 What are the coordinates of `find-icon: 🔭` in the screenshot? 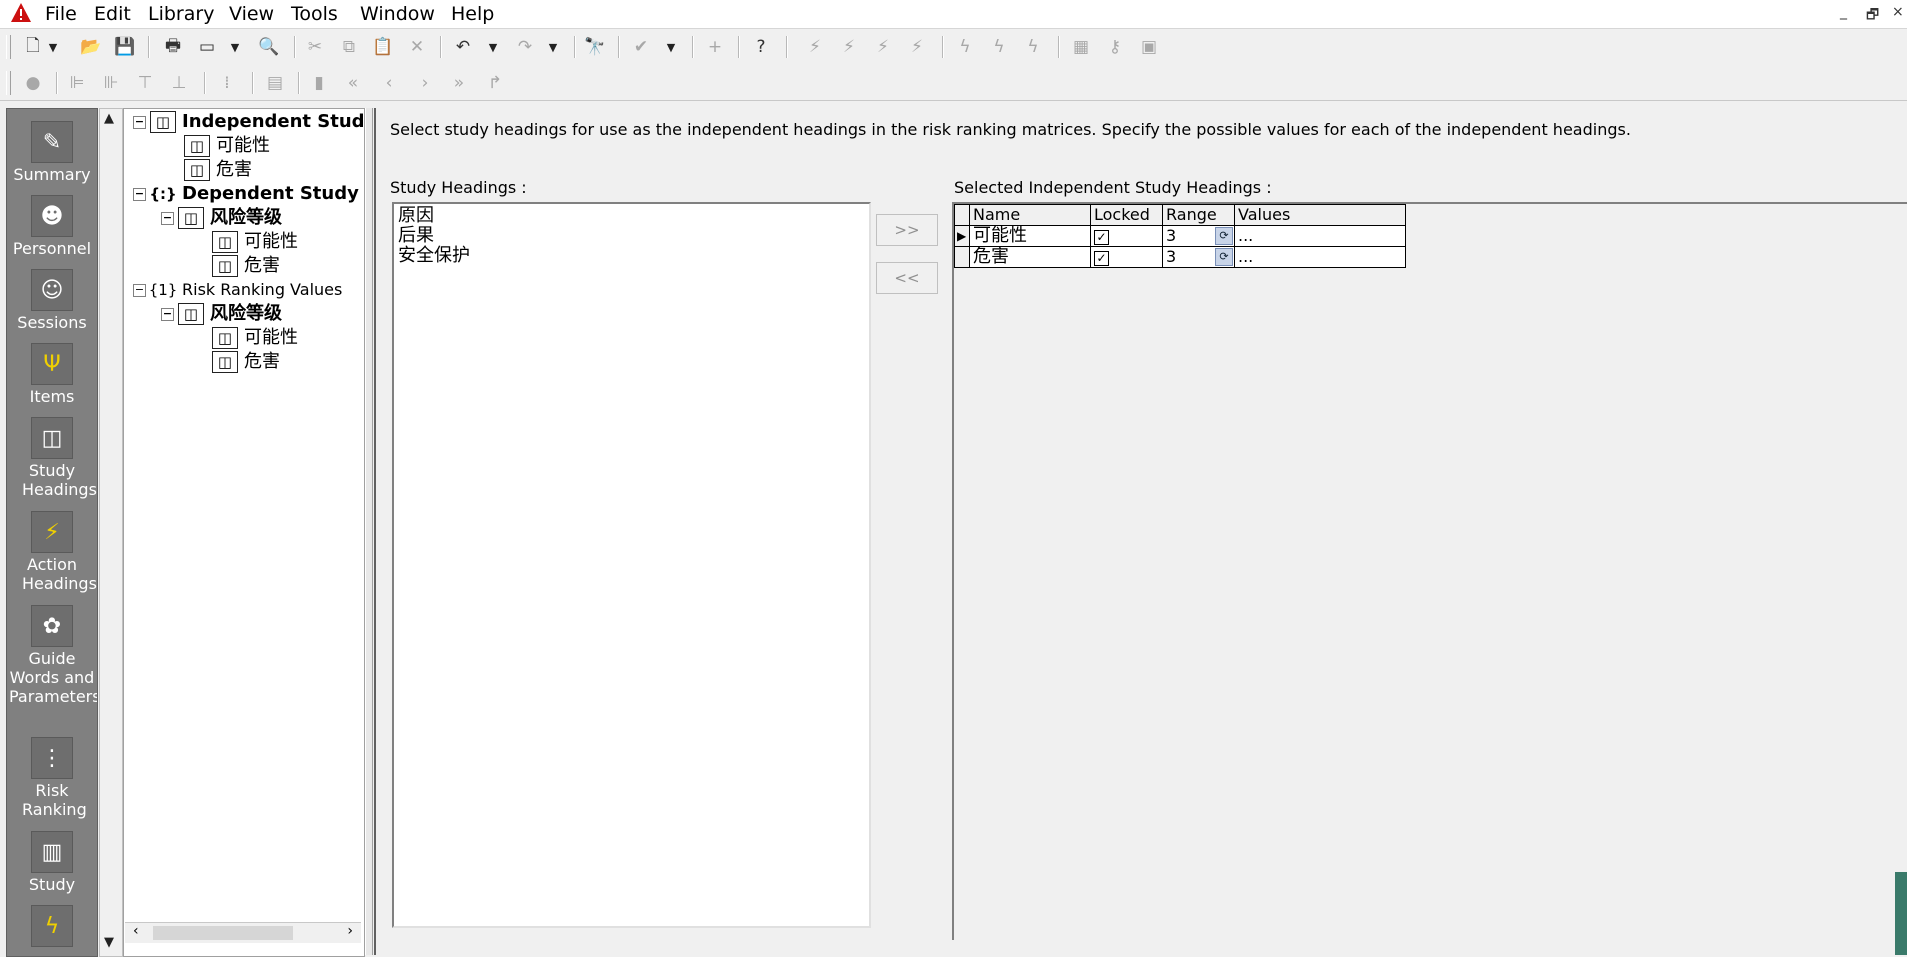 It's located at (595, 47).